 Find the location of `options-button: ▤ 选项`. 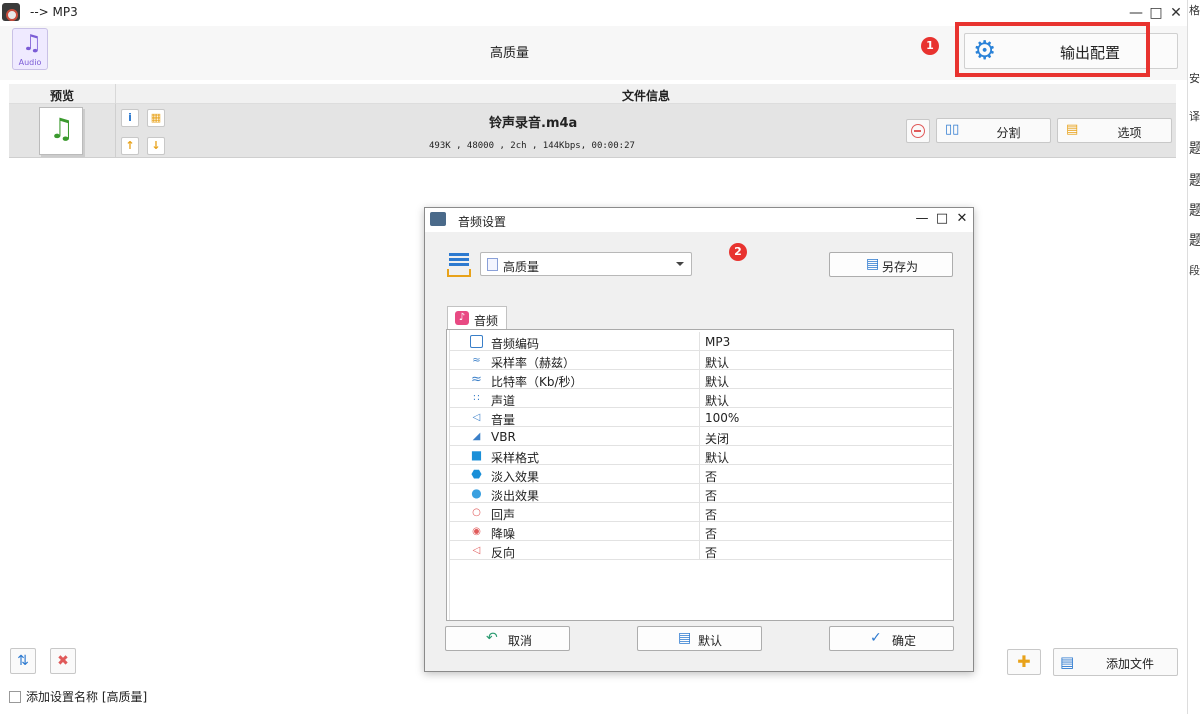

options-button: ▤ 选项 is located at coordinates (1114, 130).